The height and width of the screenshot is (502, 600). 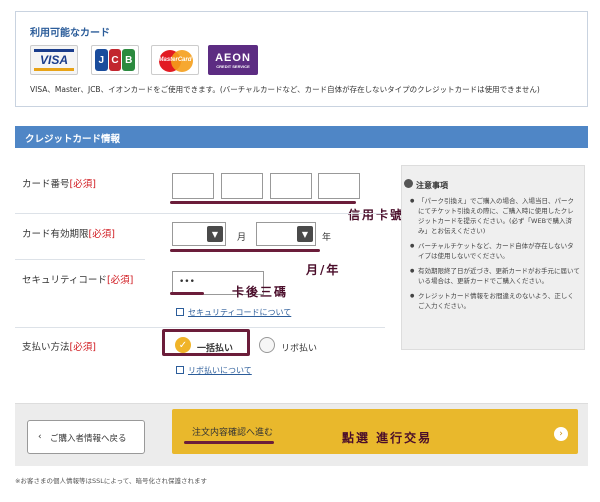 What do you see at coordinates (327, 238) in the screenshot?
I see `year-unit: 年` at bounding box center [327, 238].